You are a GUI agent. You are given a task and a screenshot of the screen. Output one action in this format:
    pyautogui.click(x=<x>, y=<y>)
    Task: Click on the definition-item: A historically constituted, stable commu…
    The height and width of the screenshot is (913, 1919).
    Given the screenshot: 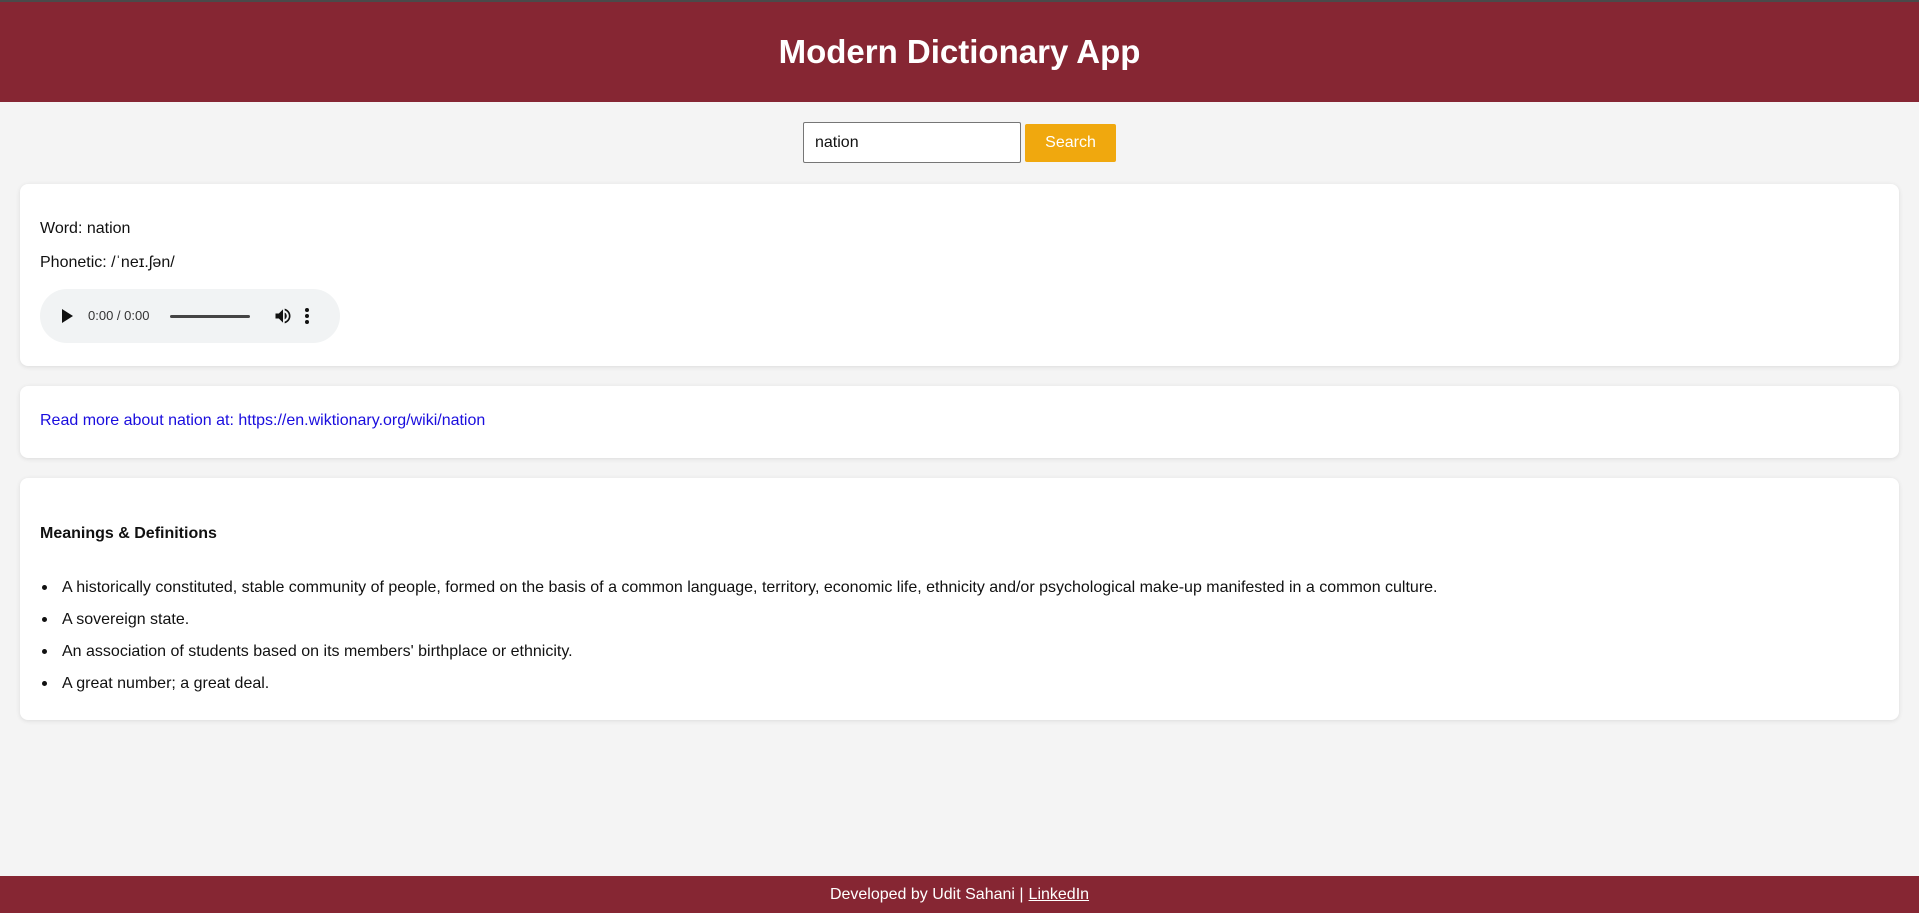 What is the action you would take?
    pyautogui.click(x=955, y=587)
    